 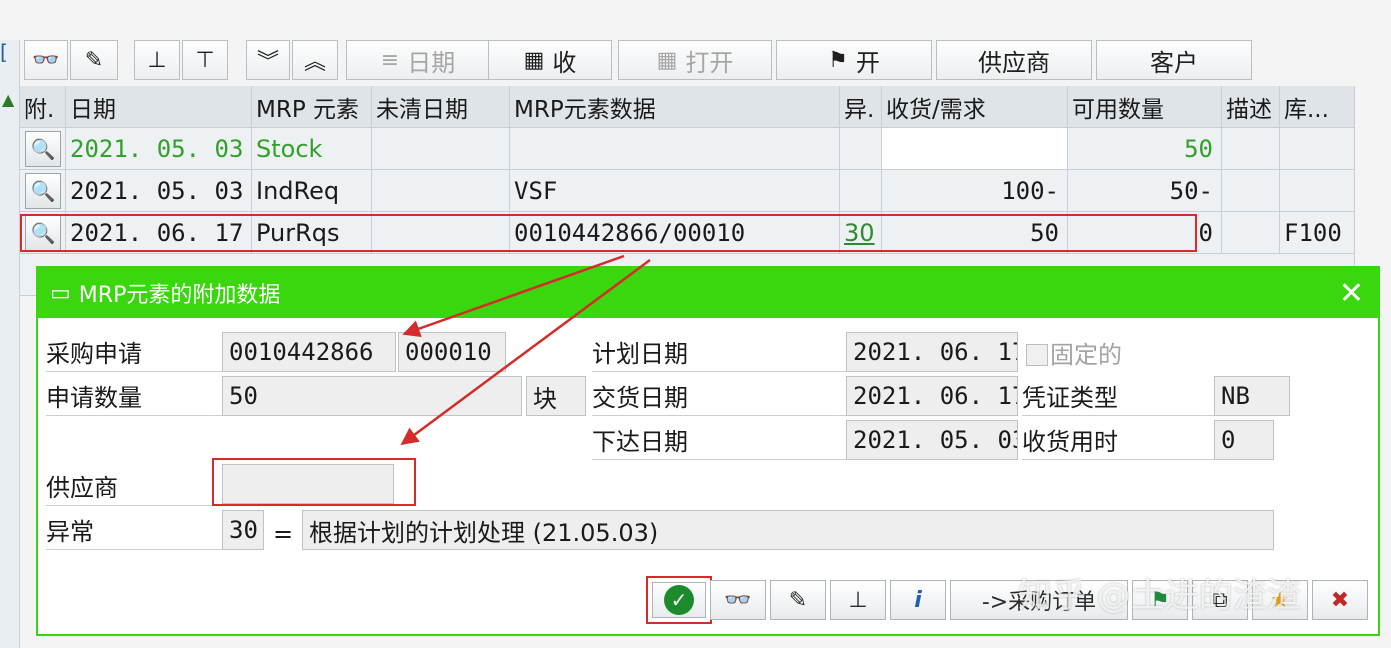 I want to click on planned-date-field: 2021. 06. 17, so click(x=932, y=352).